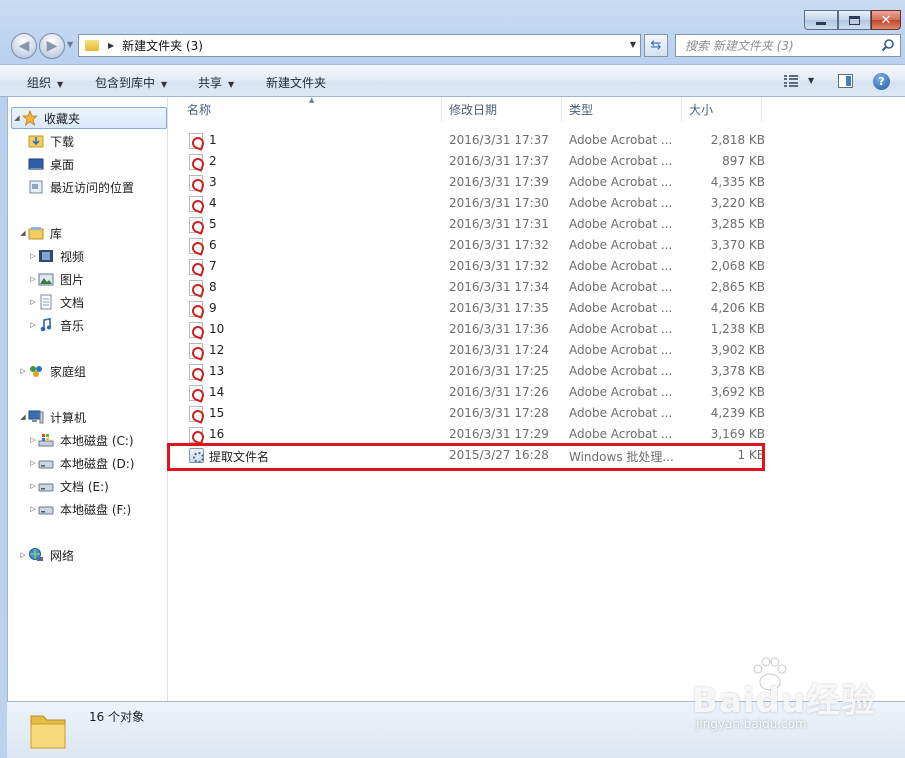 The height and width of the screenshot is (758, 905). I want to click on breadcrumb-arrow-icon: ▶, so click(111, 45).